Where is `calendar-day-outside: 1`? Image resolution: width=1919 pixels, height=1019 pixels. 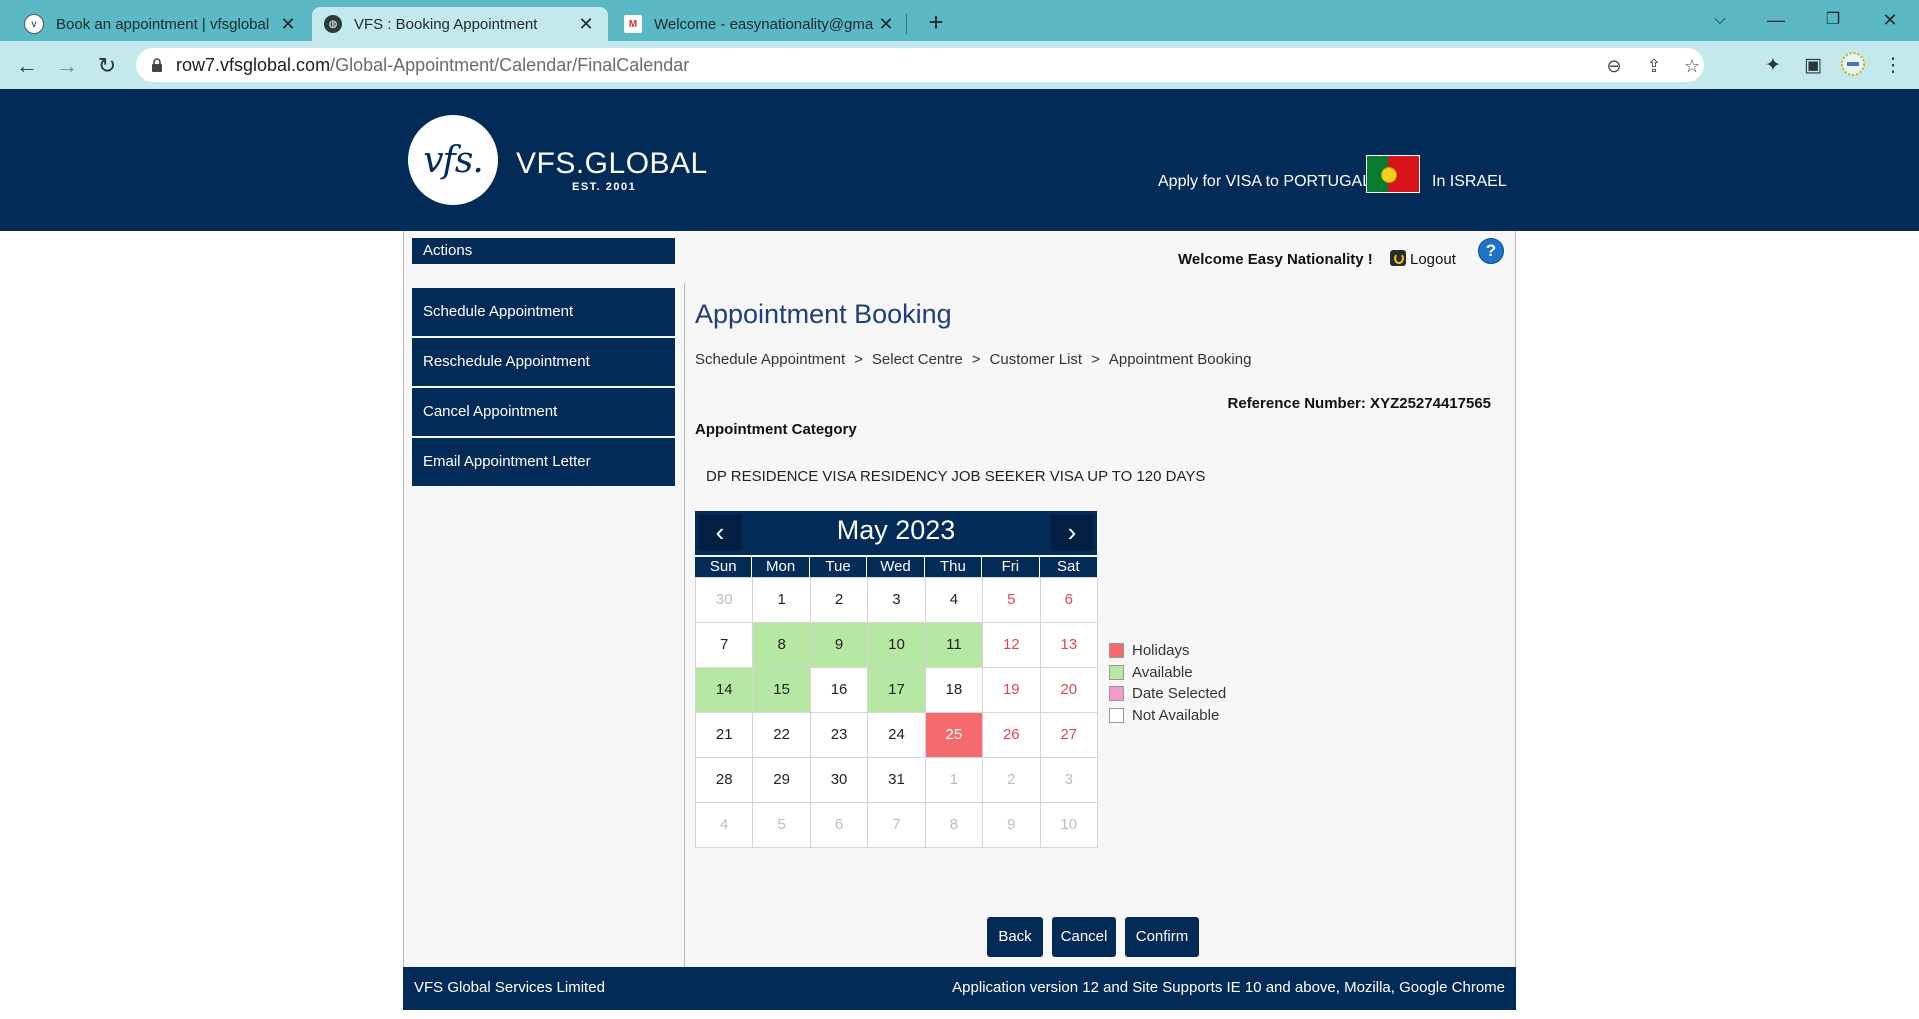 calendar-day-outside: 1 is located at coordinates (954, 780).